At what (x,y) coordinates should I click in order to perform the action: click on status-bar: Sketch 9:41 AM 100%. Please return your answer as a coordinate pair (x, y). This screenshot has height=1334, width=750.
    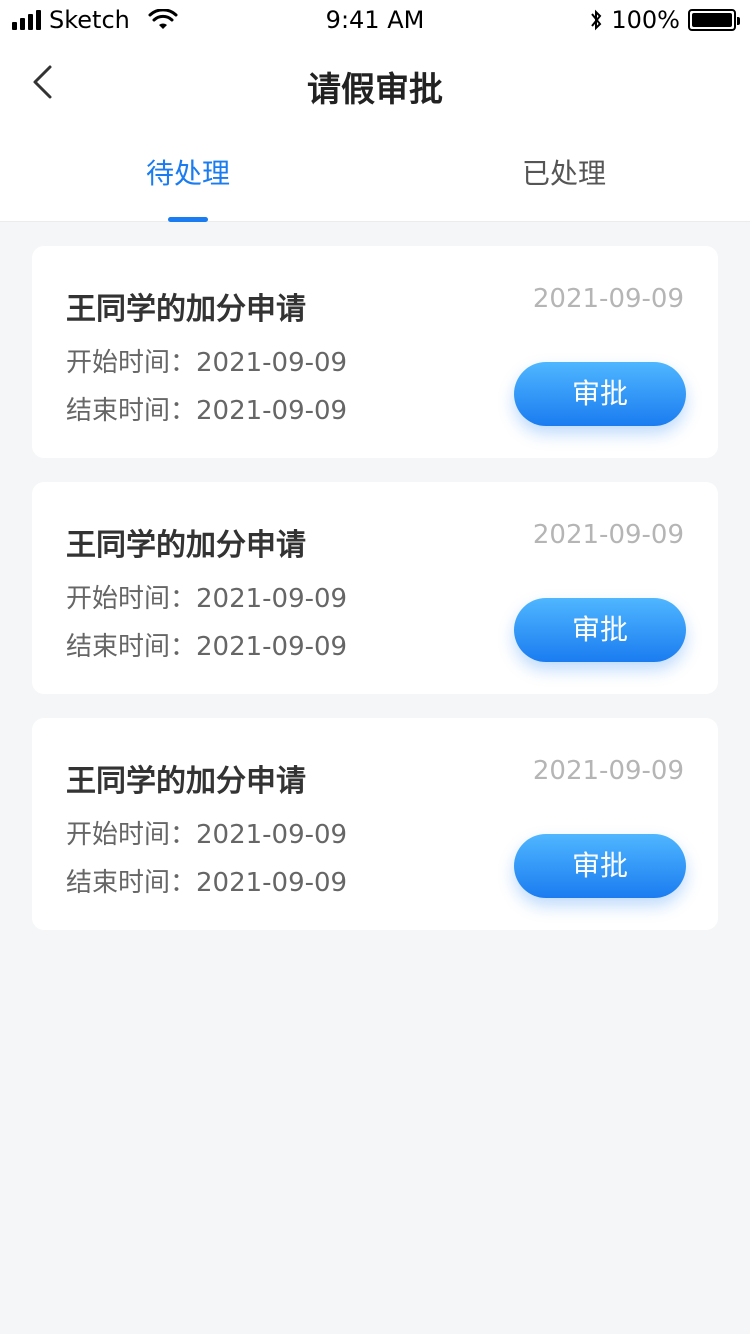
    Looking at the image, I should click on (375, 20).